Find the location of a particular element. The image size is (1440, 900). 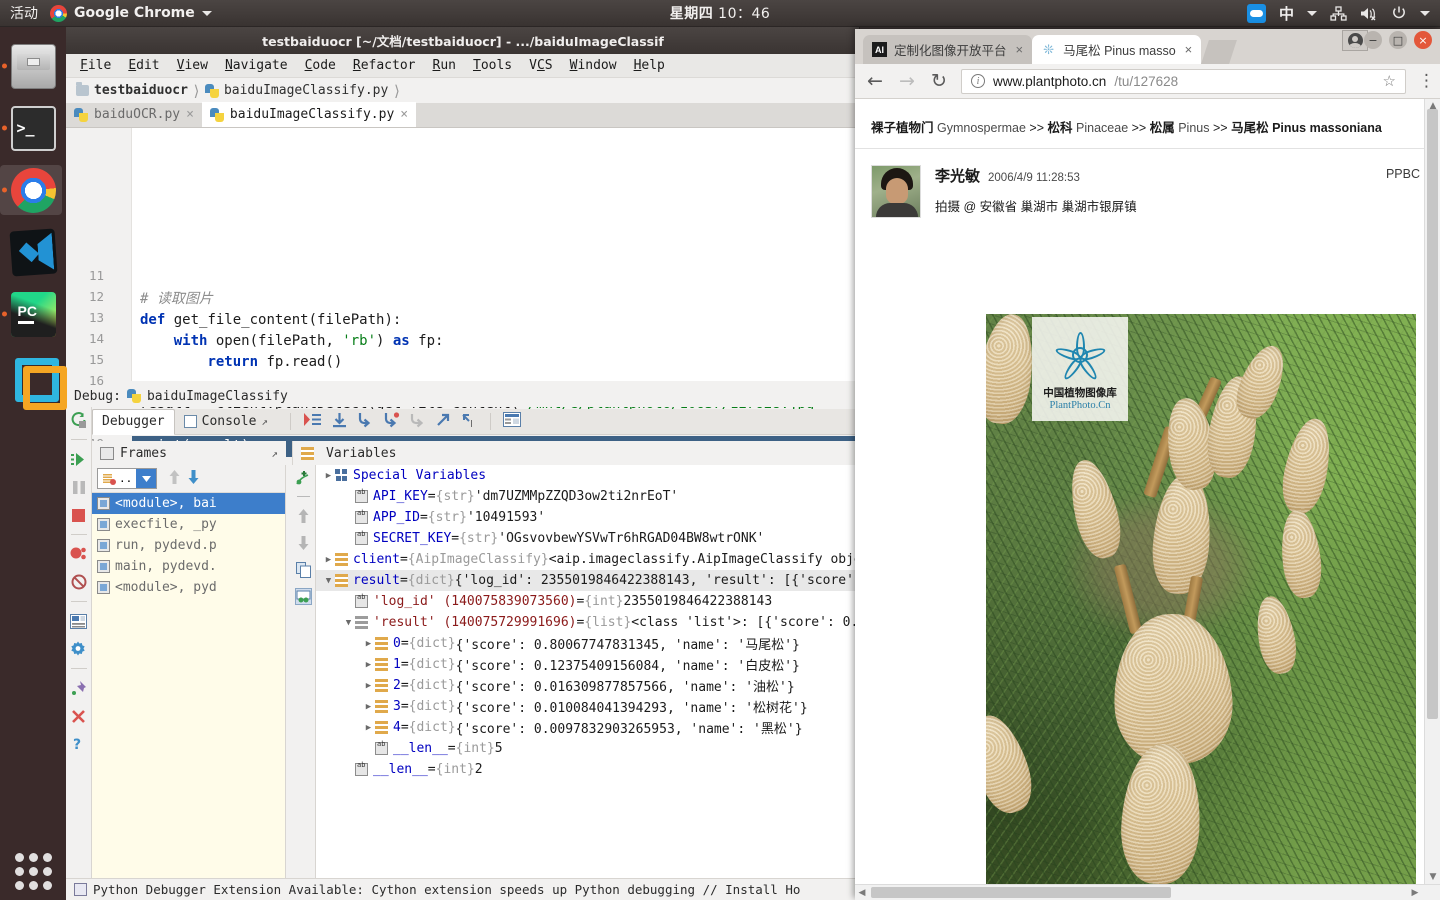

frame-row: run, pydevd.p is located at coordinates (188, 545).